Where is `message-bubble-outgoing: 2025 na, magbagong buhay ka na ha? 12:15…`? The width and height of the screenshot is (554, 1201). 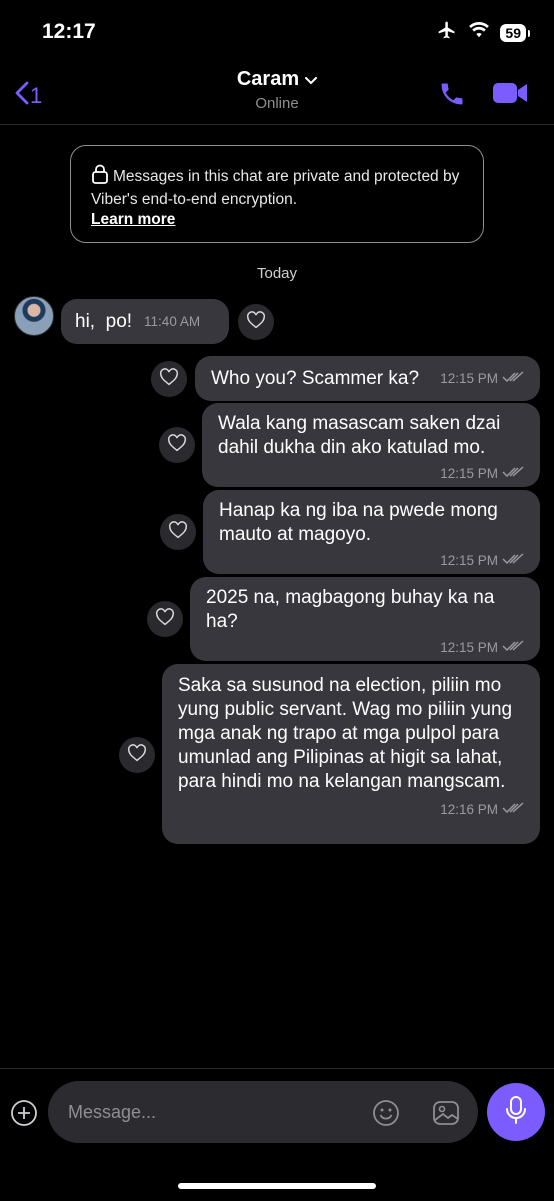
message-bubble-outgoing: 2025 na, magbagong buhay ka na ha? 12:15… is located at coordinates (365, 619).